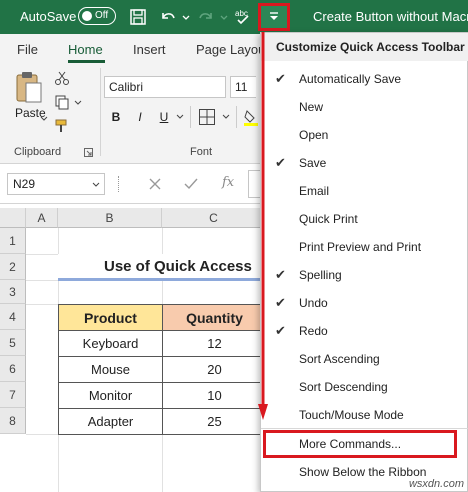 The image size is (468, 492). I want to click on cell-quantity: 25, so click(214, 421).